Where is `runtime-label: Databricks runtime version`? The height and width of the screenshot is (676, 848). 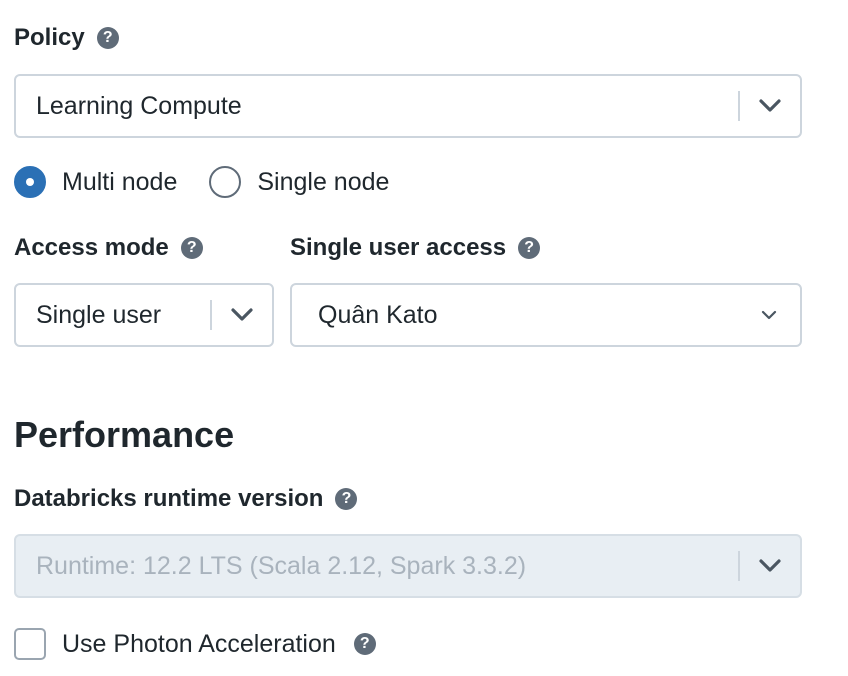
runtime-label: Databricks runtime version is located at coordinates (169, 498).